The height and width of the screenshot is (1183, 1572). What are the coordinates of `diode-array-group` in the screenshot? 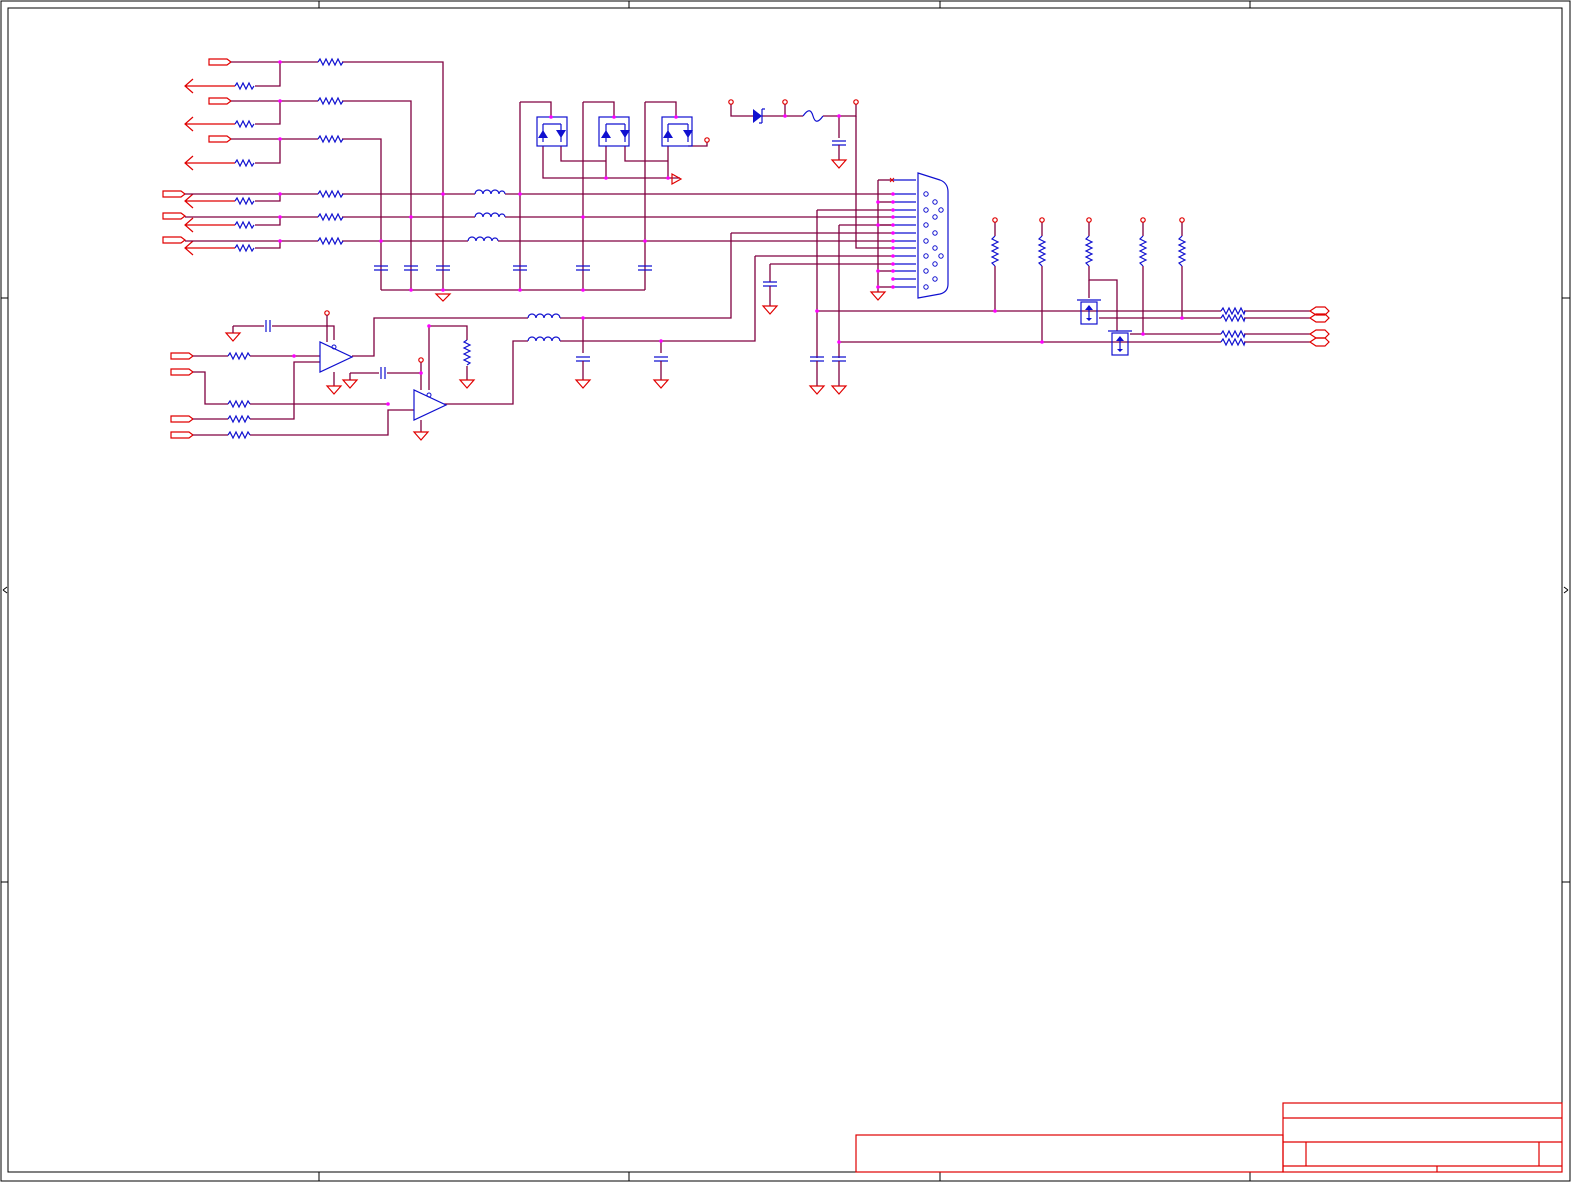 It's located at (614, 131).